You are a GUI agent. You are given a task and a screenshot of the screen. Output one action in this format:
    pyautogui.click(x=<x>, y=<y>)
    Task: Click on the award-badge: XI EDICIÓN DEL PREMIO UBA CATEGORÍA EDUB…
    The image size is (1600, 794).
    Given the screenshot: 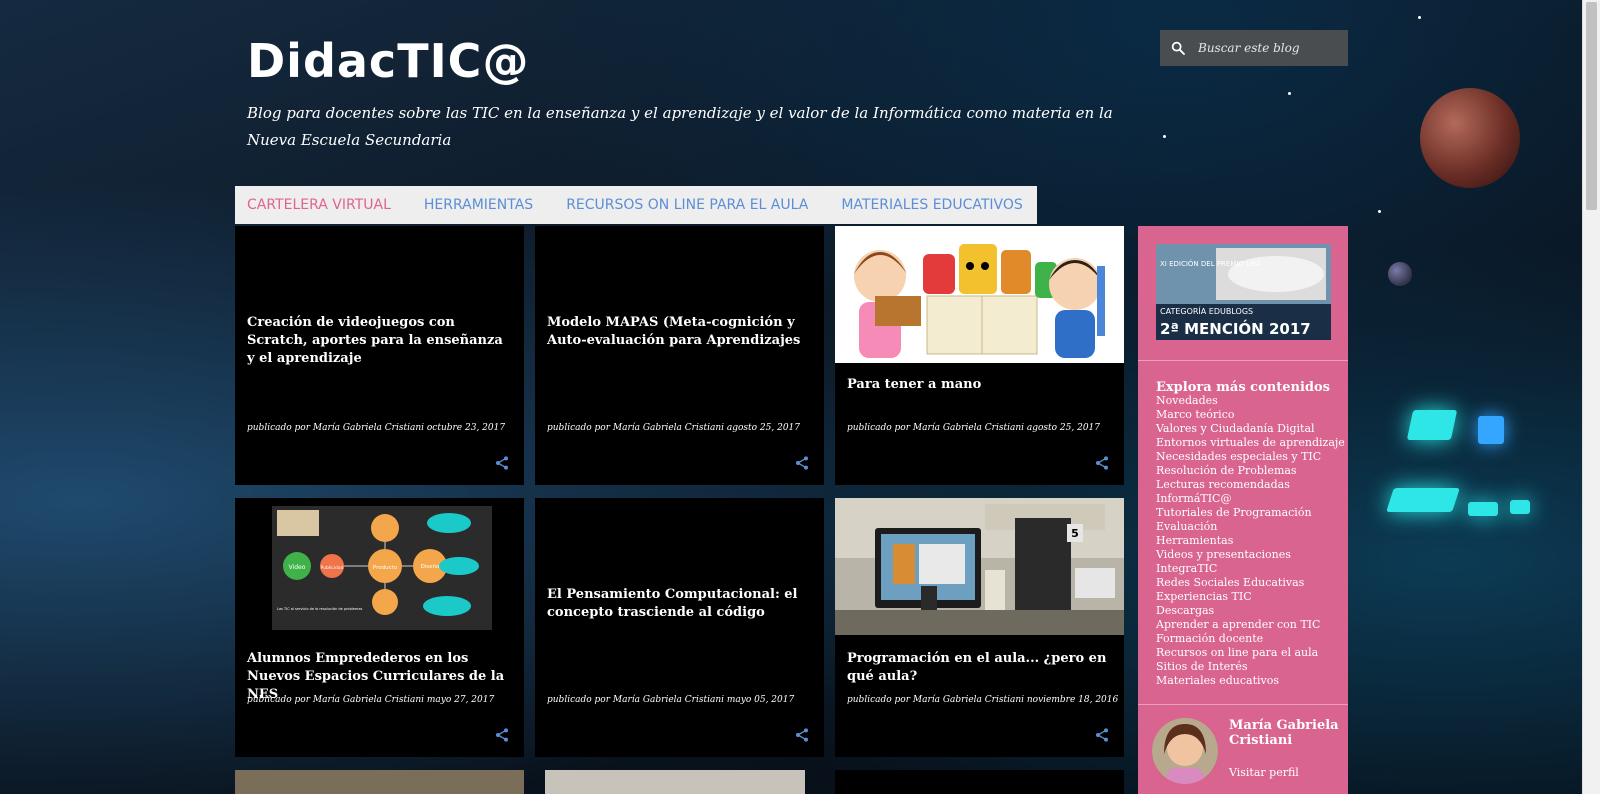 What is the action you would take?
    pyautogui.click(x=1243, y=292)
    